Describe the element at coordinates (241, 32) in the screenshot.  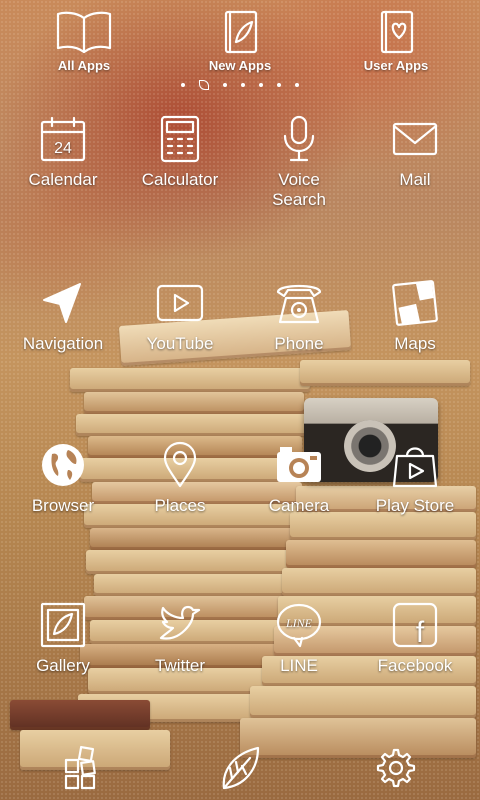
I see `leaf-book-icon` at that location.